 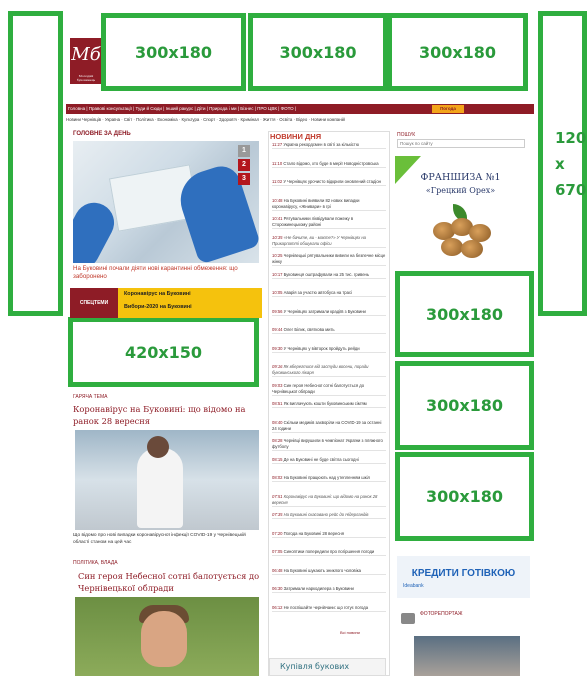 I want to click on credit-ad-bank: Ideabank, so click(x=413, y=586).